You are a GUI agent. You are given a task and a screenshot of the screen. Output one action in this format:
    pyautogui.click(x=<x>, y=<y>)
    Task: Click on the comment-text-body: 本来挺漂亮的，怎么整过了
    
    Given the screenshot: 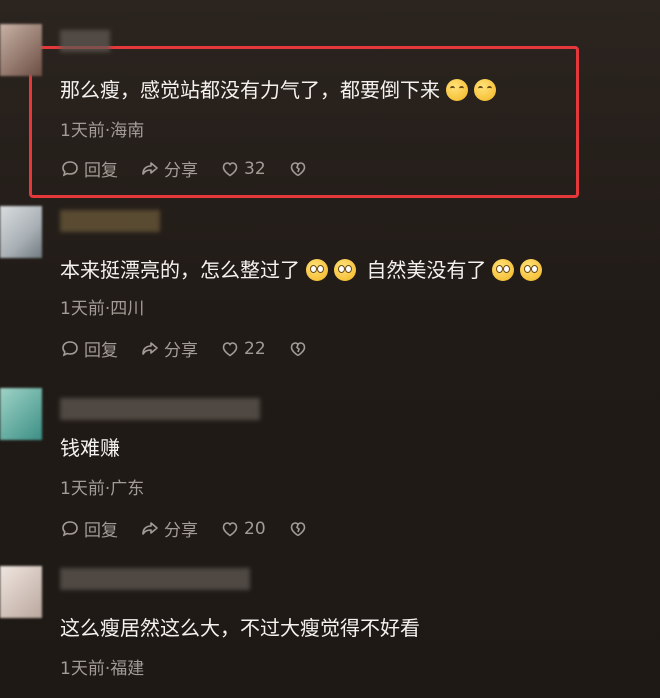 What is the action you would take?
    pyautogui.click(x=180, y=270)
    